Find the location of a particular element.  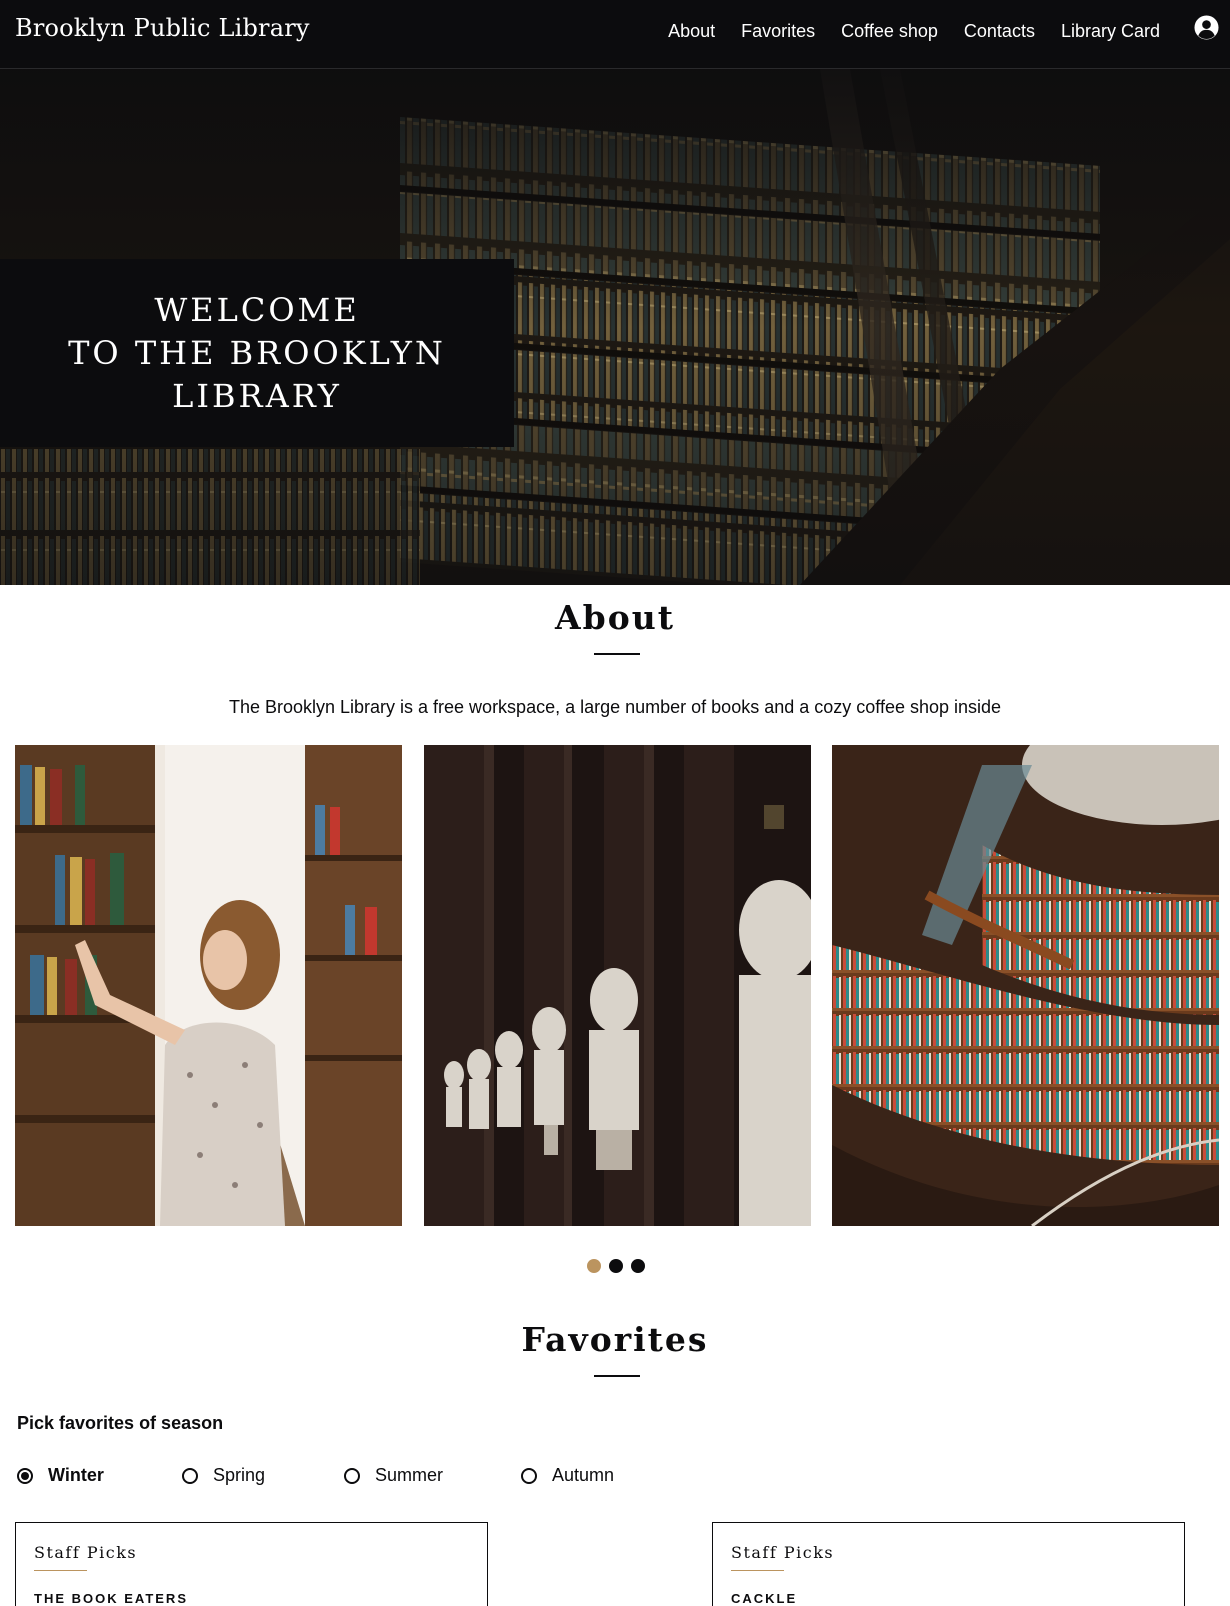

season-label: Spring is located at coordinates (239, 1475).